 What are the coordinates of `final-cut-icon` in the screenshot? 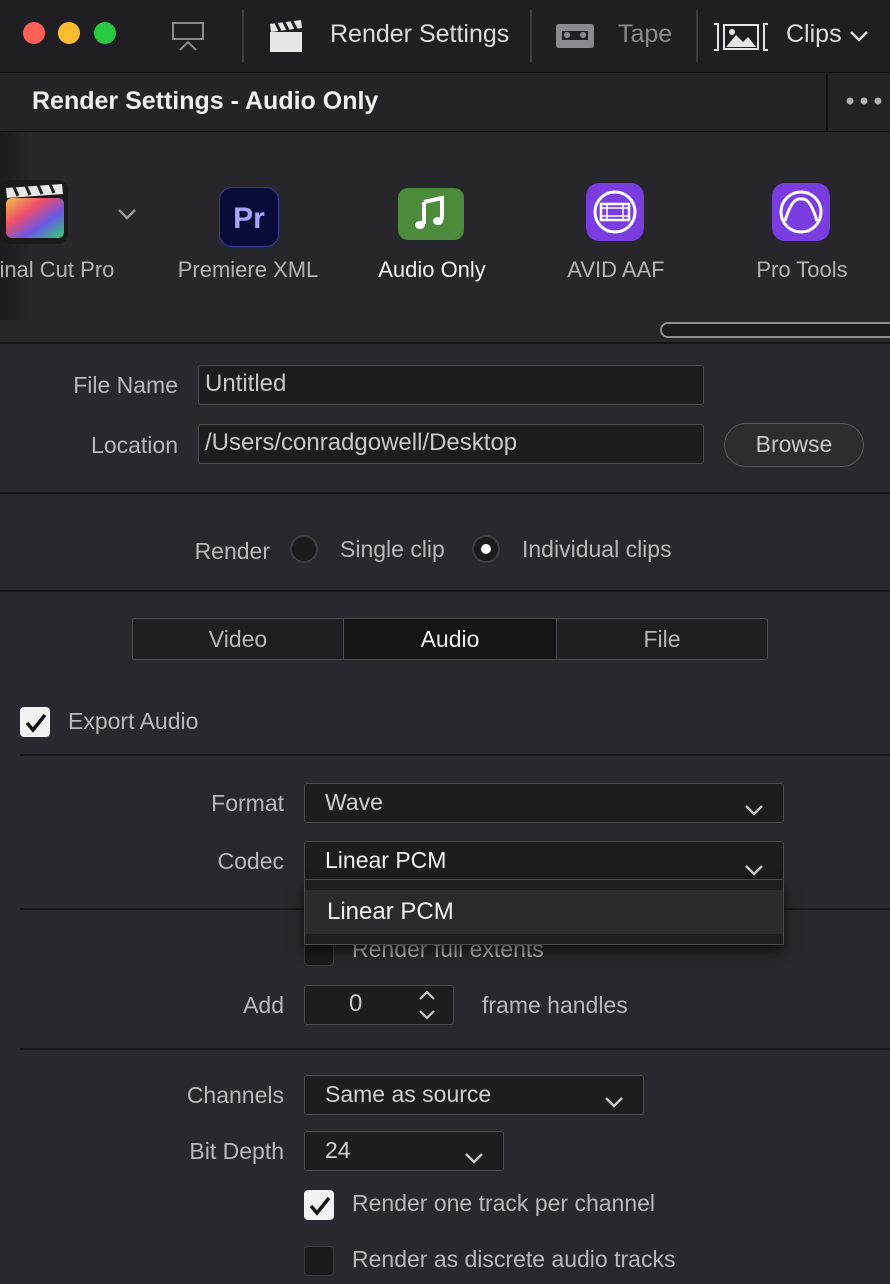 It's located at (34, 212).